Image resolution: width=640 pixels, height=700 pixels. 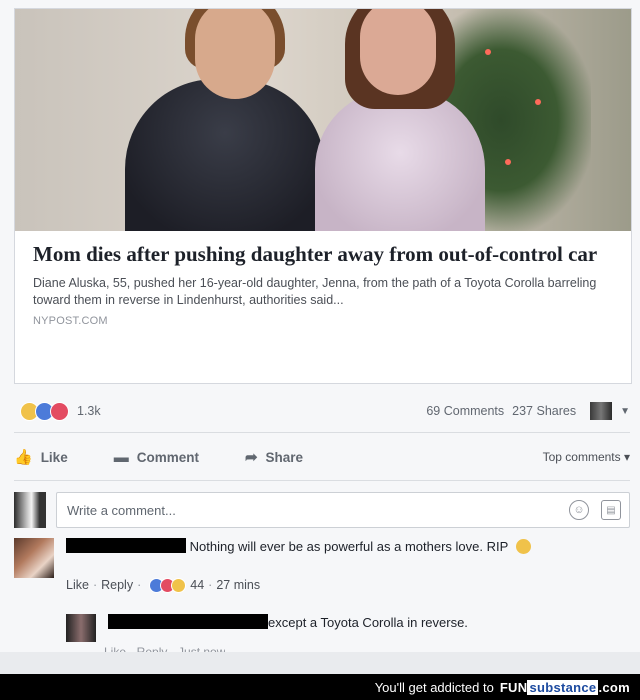 What do you see at coordinates (34, 558) in the screenshot?
I see `commenter-avatar` at bounding box center [34, 558].